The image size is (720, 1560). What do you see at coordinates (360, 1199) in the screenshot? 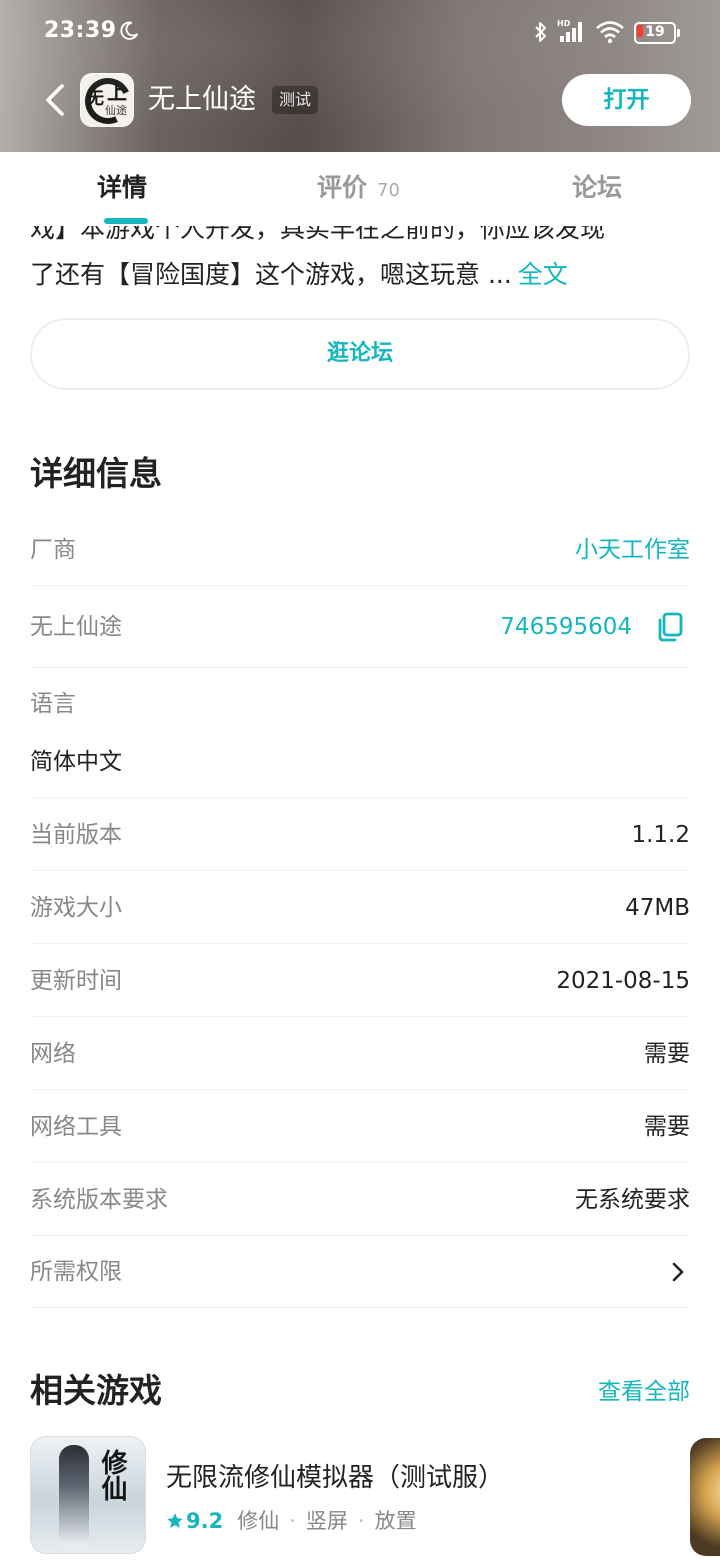
I see `os-requirement-row: 系统版本要求 无系统要求` at bounding box center [360, 1199].